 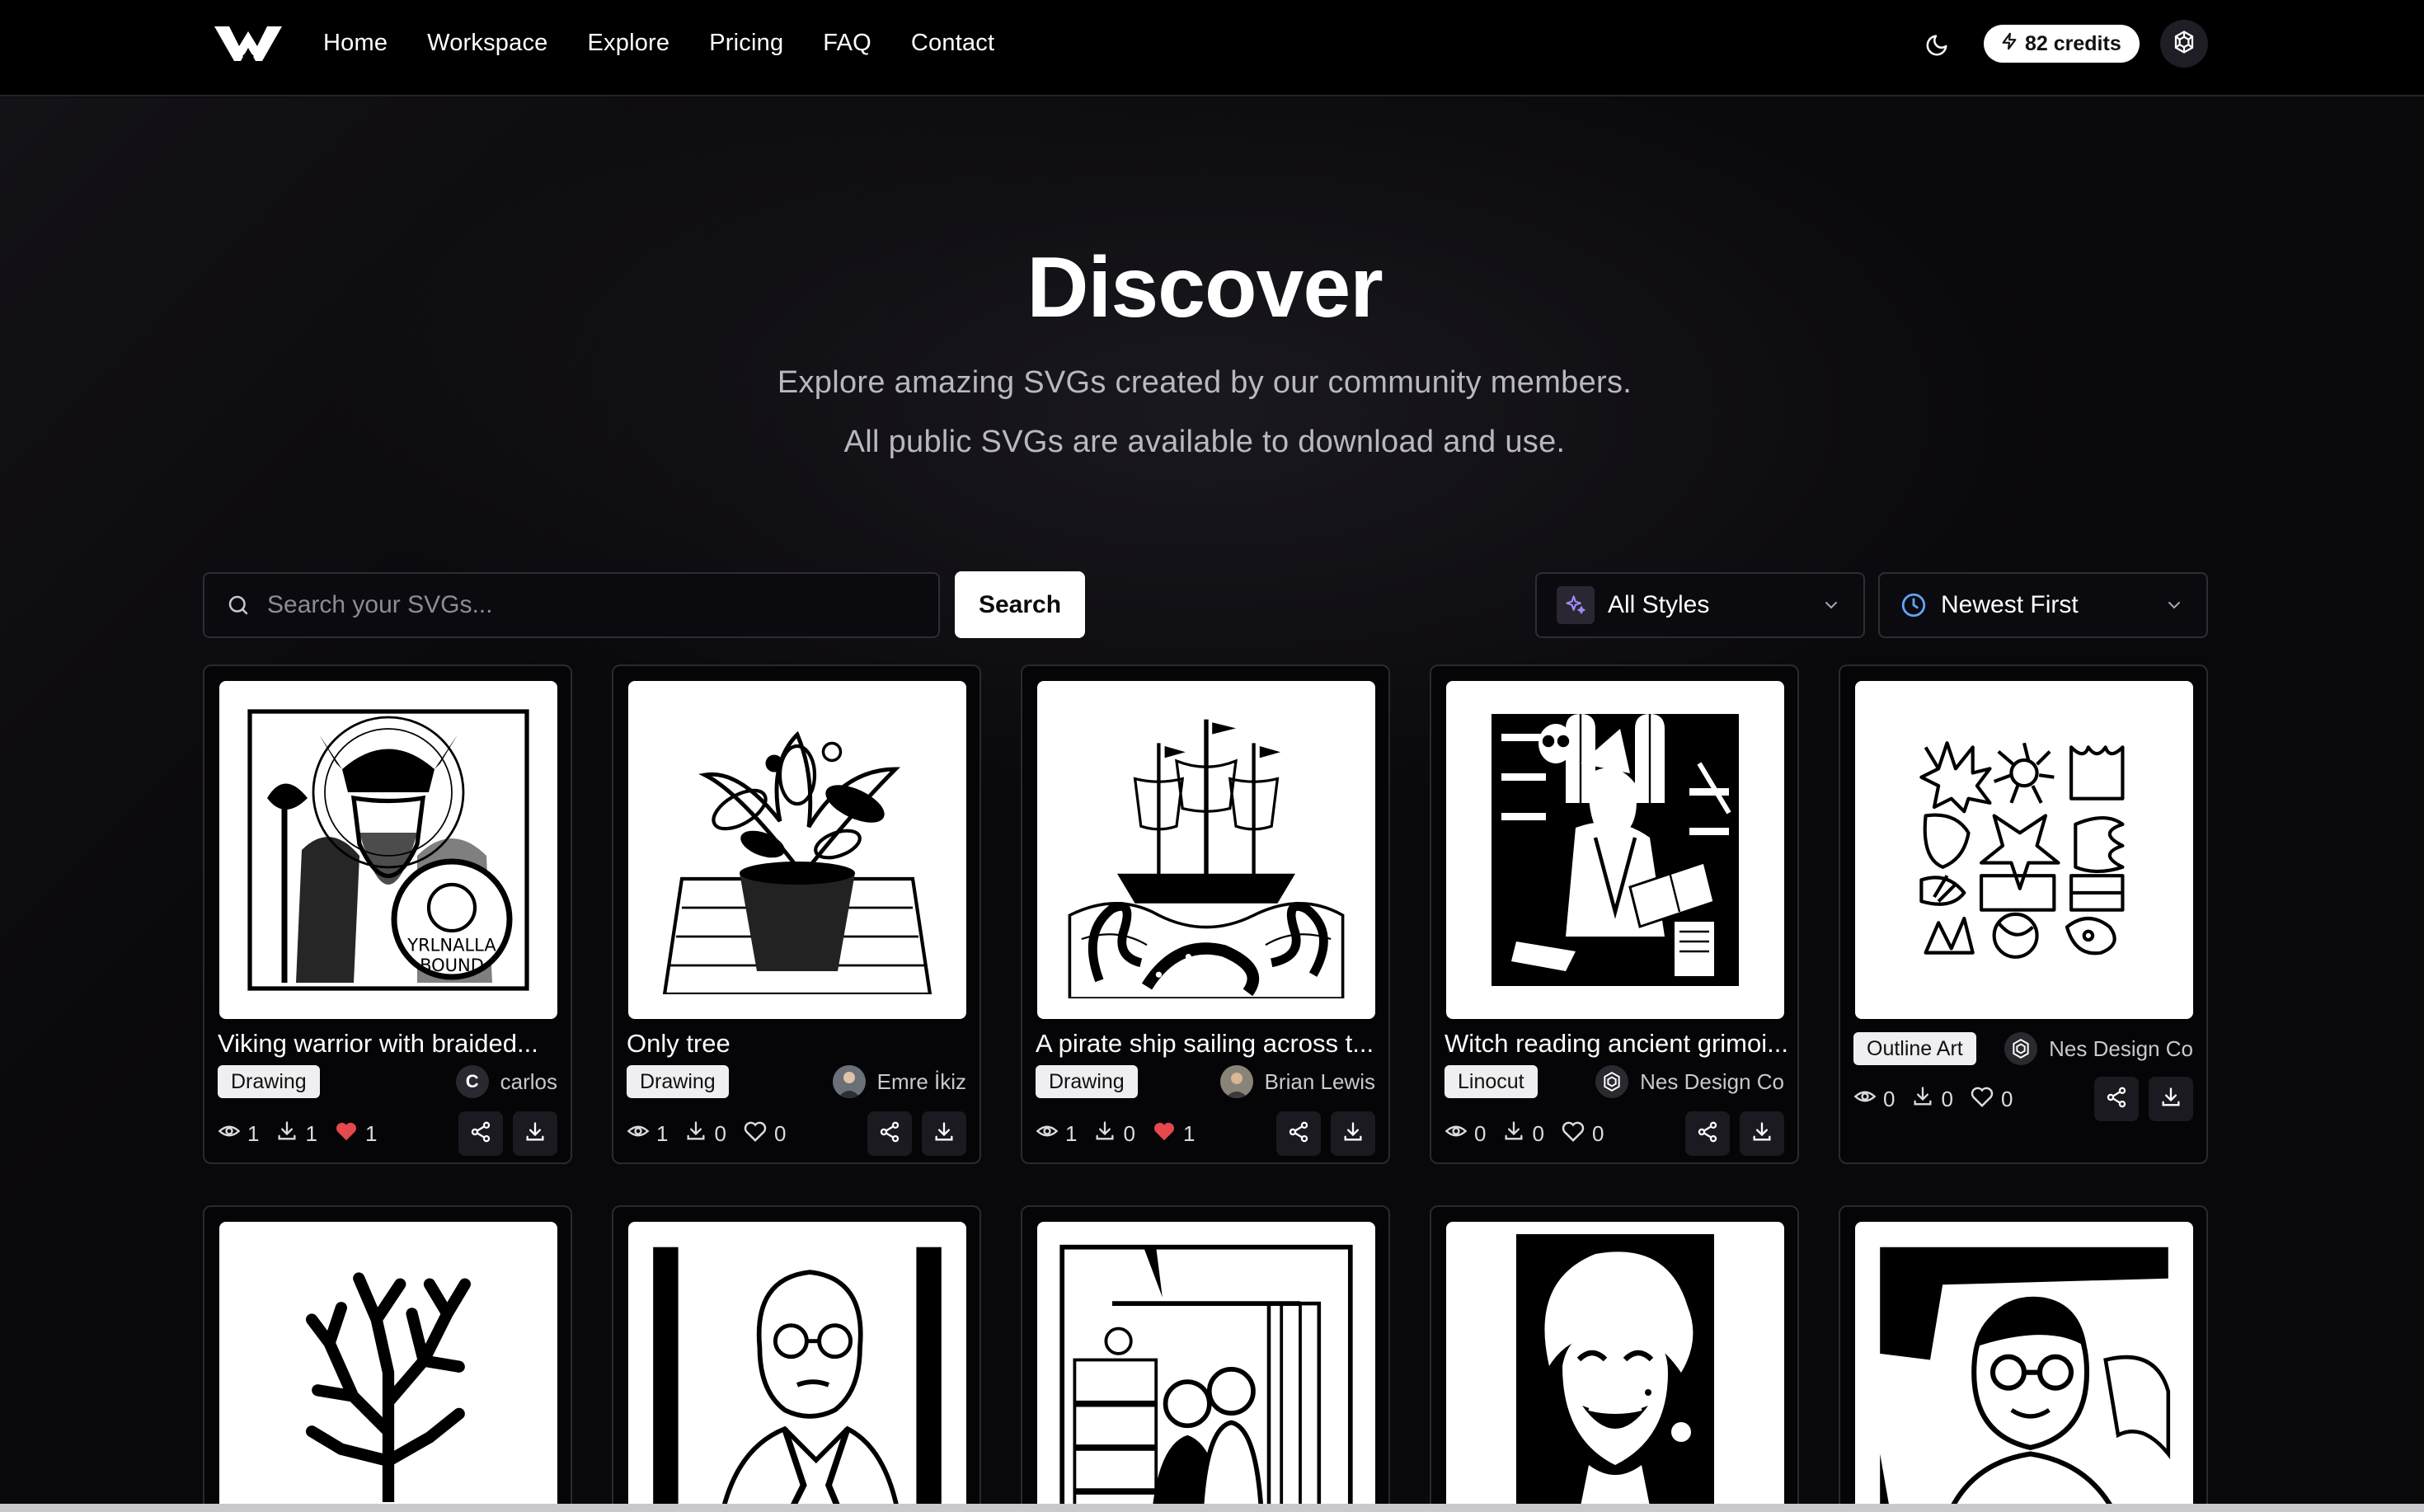 What do you see at coordinates (2062, 44) in the screenshot?
I see `credits-button: 82 credits` at bounding box center [2062, 44].